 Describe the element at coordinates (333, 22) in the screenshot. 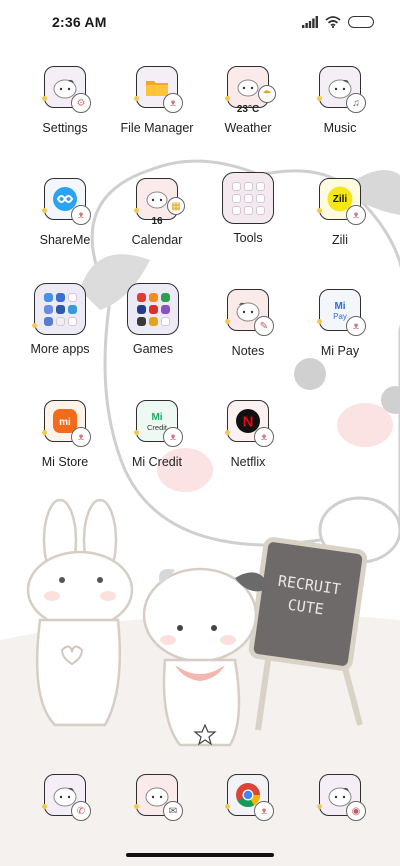

I see `wifi-icon` at that location.